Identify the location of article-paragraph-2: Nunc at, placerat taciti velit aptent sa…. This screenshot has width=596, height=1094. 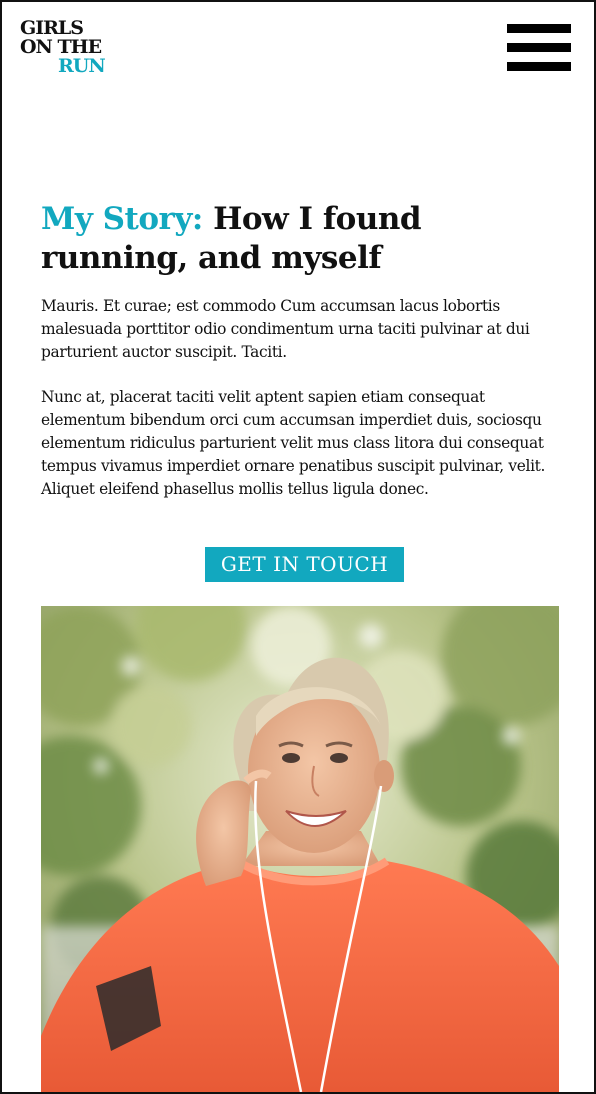
(293, 443).